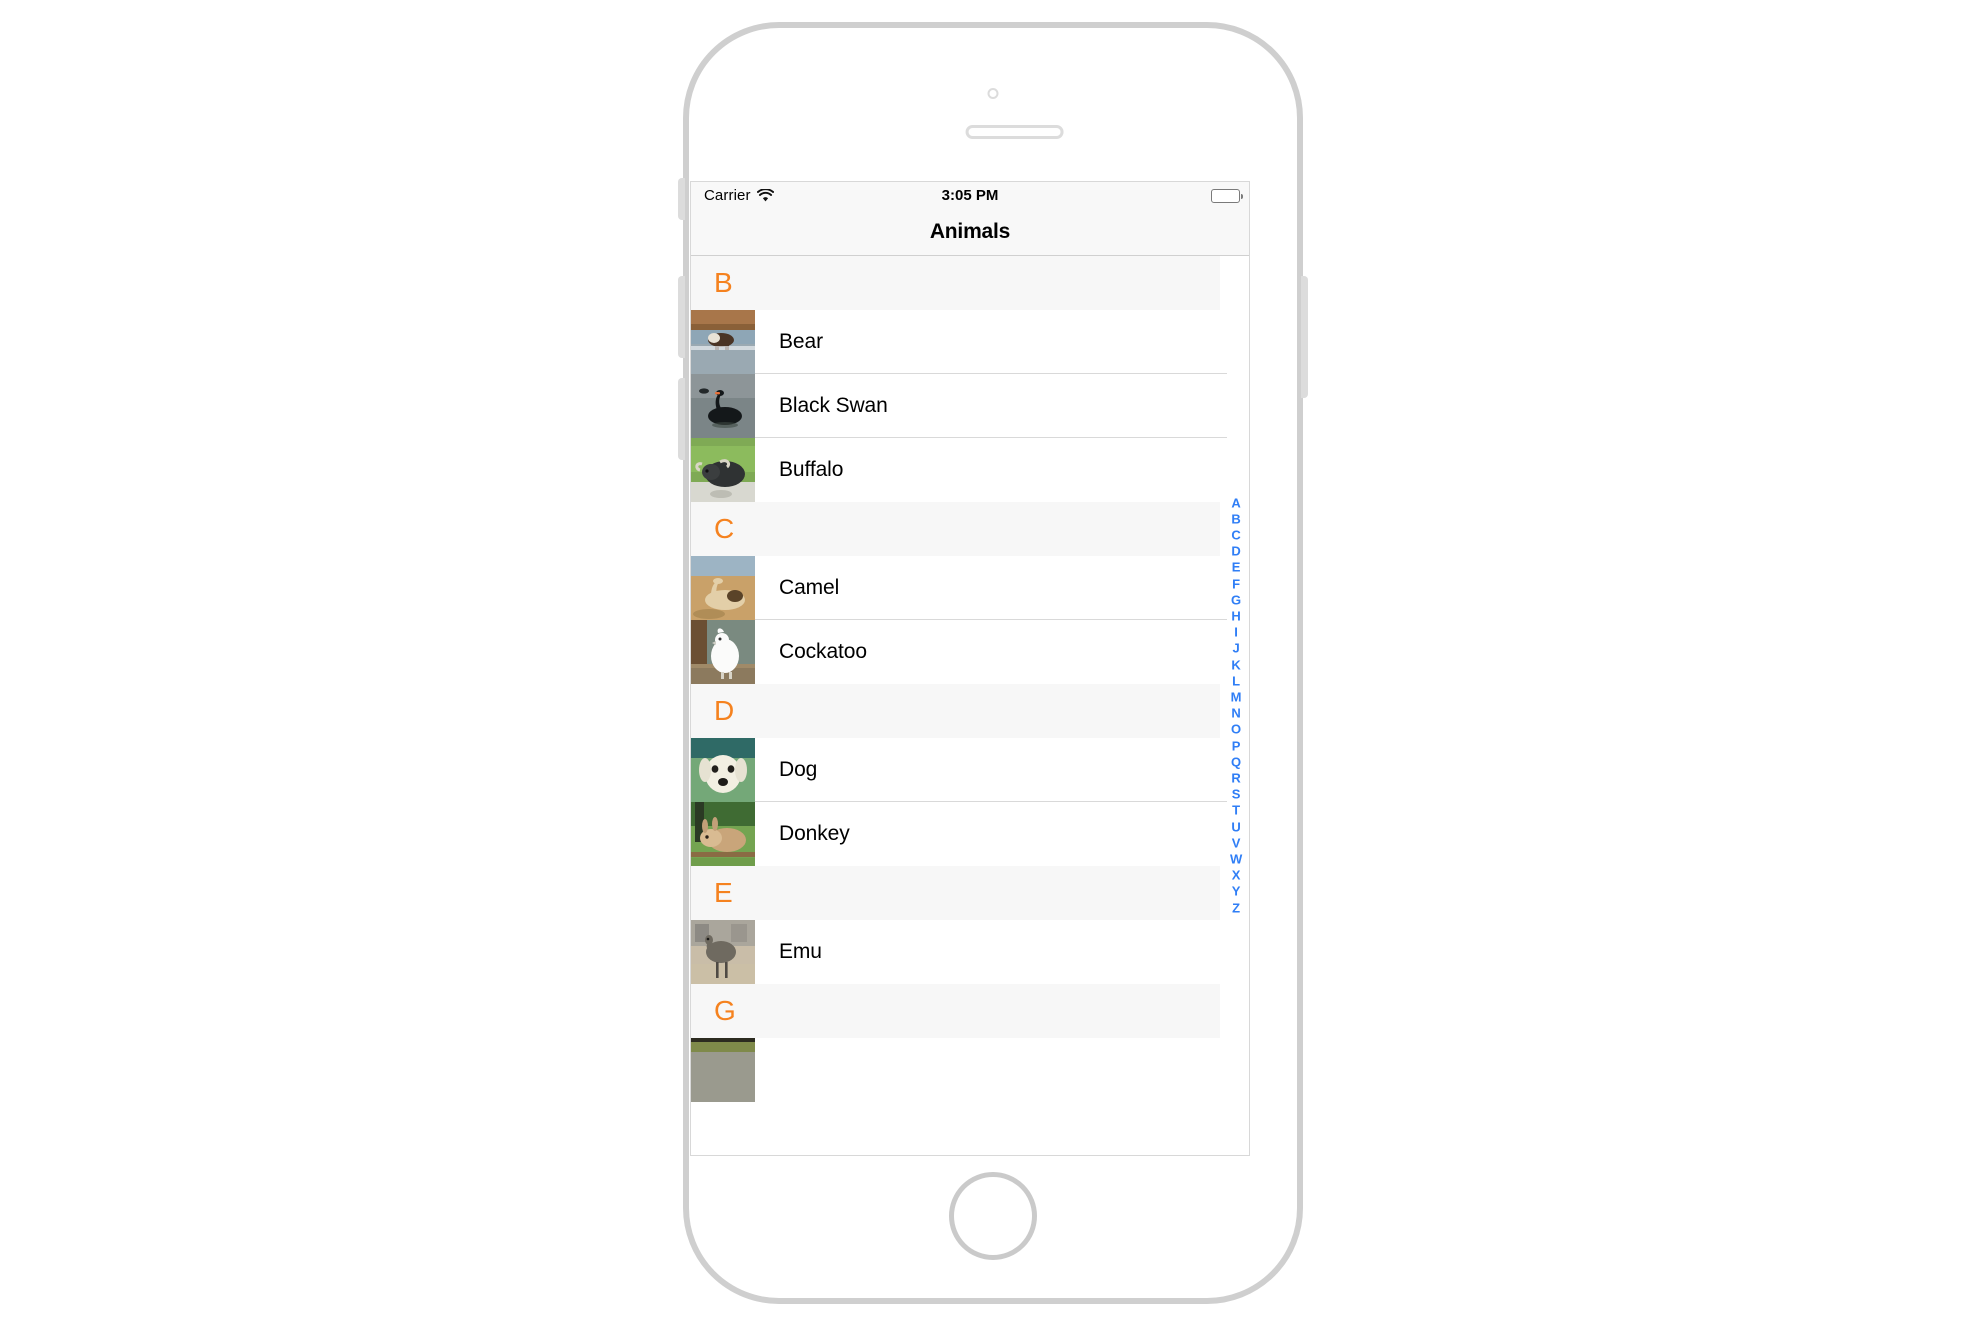  I want to click on home-button, so click(993, 1216).